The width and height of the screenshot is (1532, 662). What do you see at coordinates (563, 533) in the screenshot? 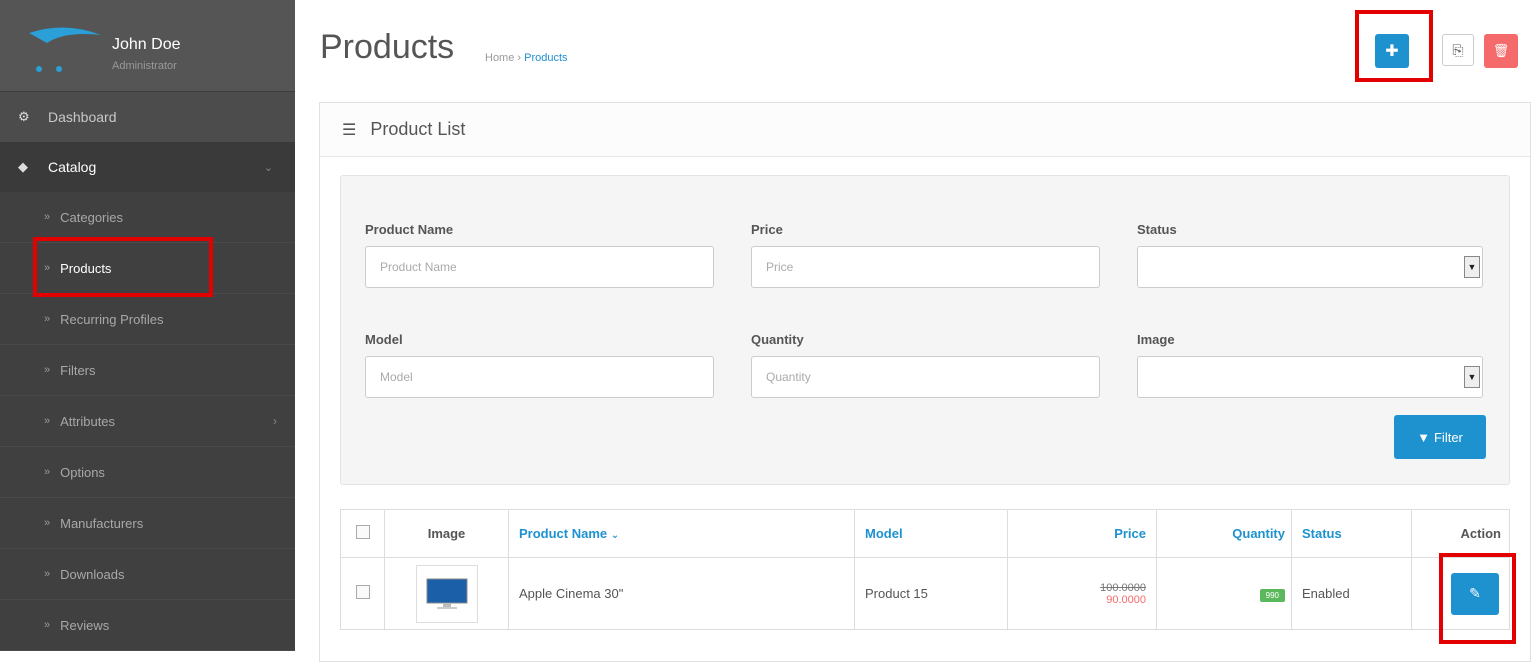
I see `sort-product-name-link: Product Name` at bounding box center [563, 533].